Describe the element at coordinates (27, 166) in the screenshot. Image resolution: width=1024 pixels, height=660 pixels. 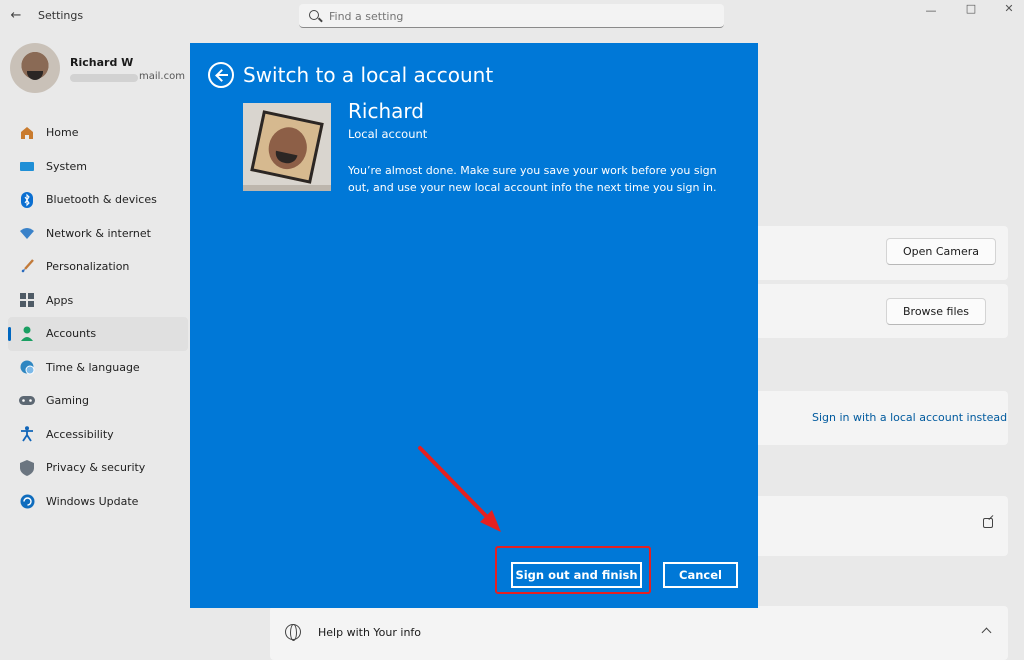
I see `system-icon` at that location.